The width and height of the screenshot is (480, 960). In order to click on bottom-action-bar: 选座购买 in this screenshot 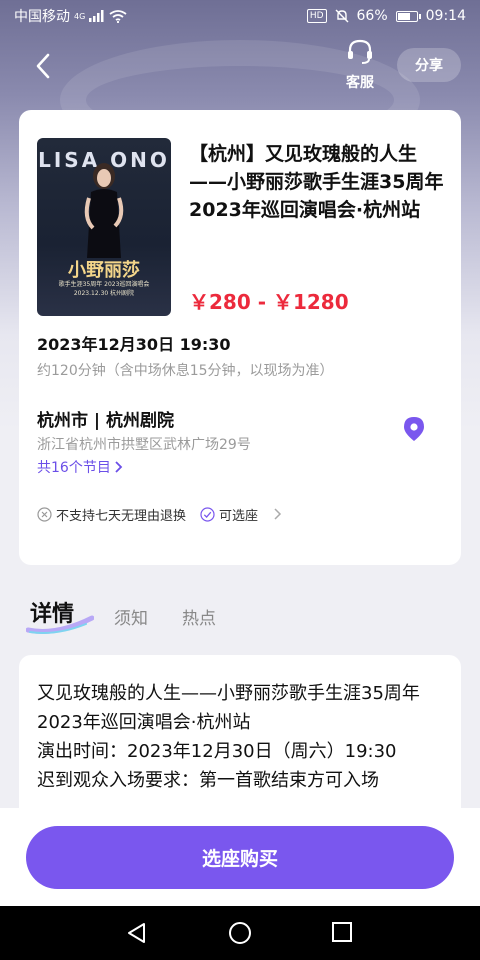, I will do `click(240, 857)`.